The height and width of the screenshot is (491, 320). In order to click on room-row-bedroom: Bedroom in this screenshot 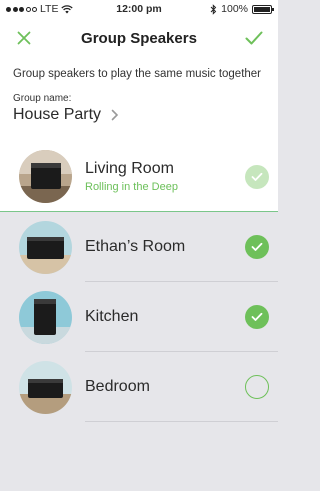, I will do `click(139, 387)`.